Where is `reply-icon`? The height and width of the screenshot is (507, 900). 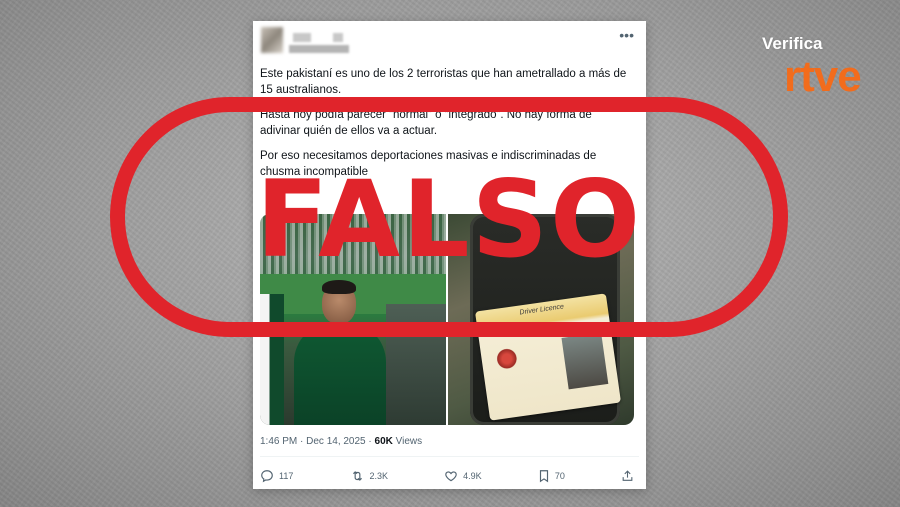
reply-icon is located at coordinates (267, 476).